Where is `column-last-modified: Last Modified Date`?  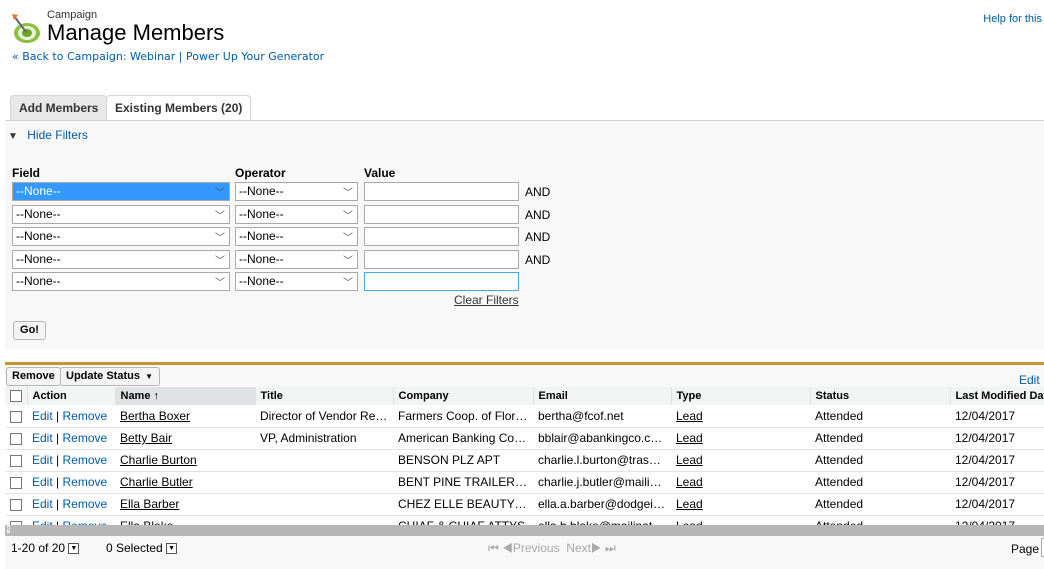 column-last-modified: Last Modified Date is located at coordinates (997, 396).